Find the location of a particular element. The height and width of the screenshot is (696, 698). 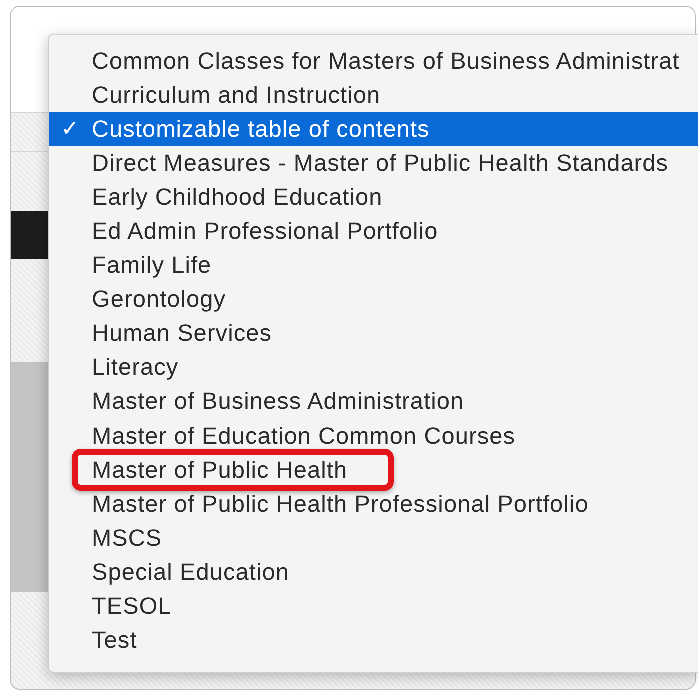

menu-item: Direct Measures - Master of Public Health Standards is located at coordinates (373, 163).